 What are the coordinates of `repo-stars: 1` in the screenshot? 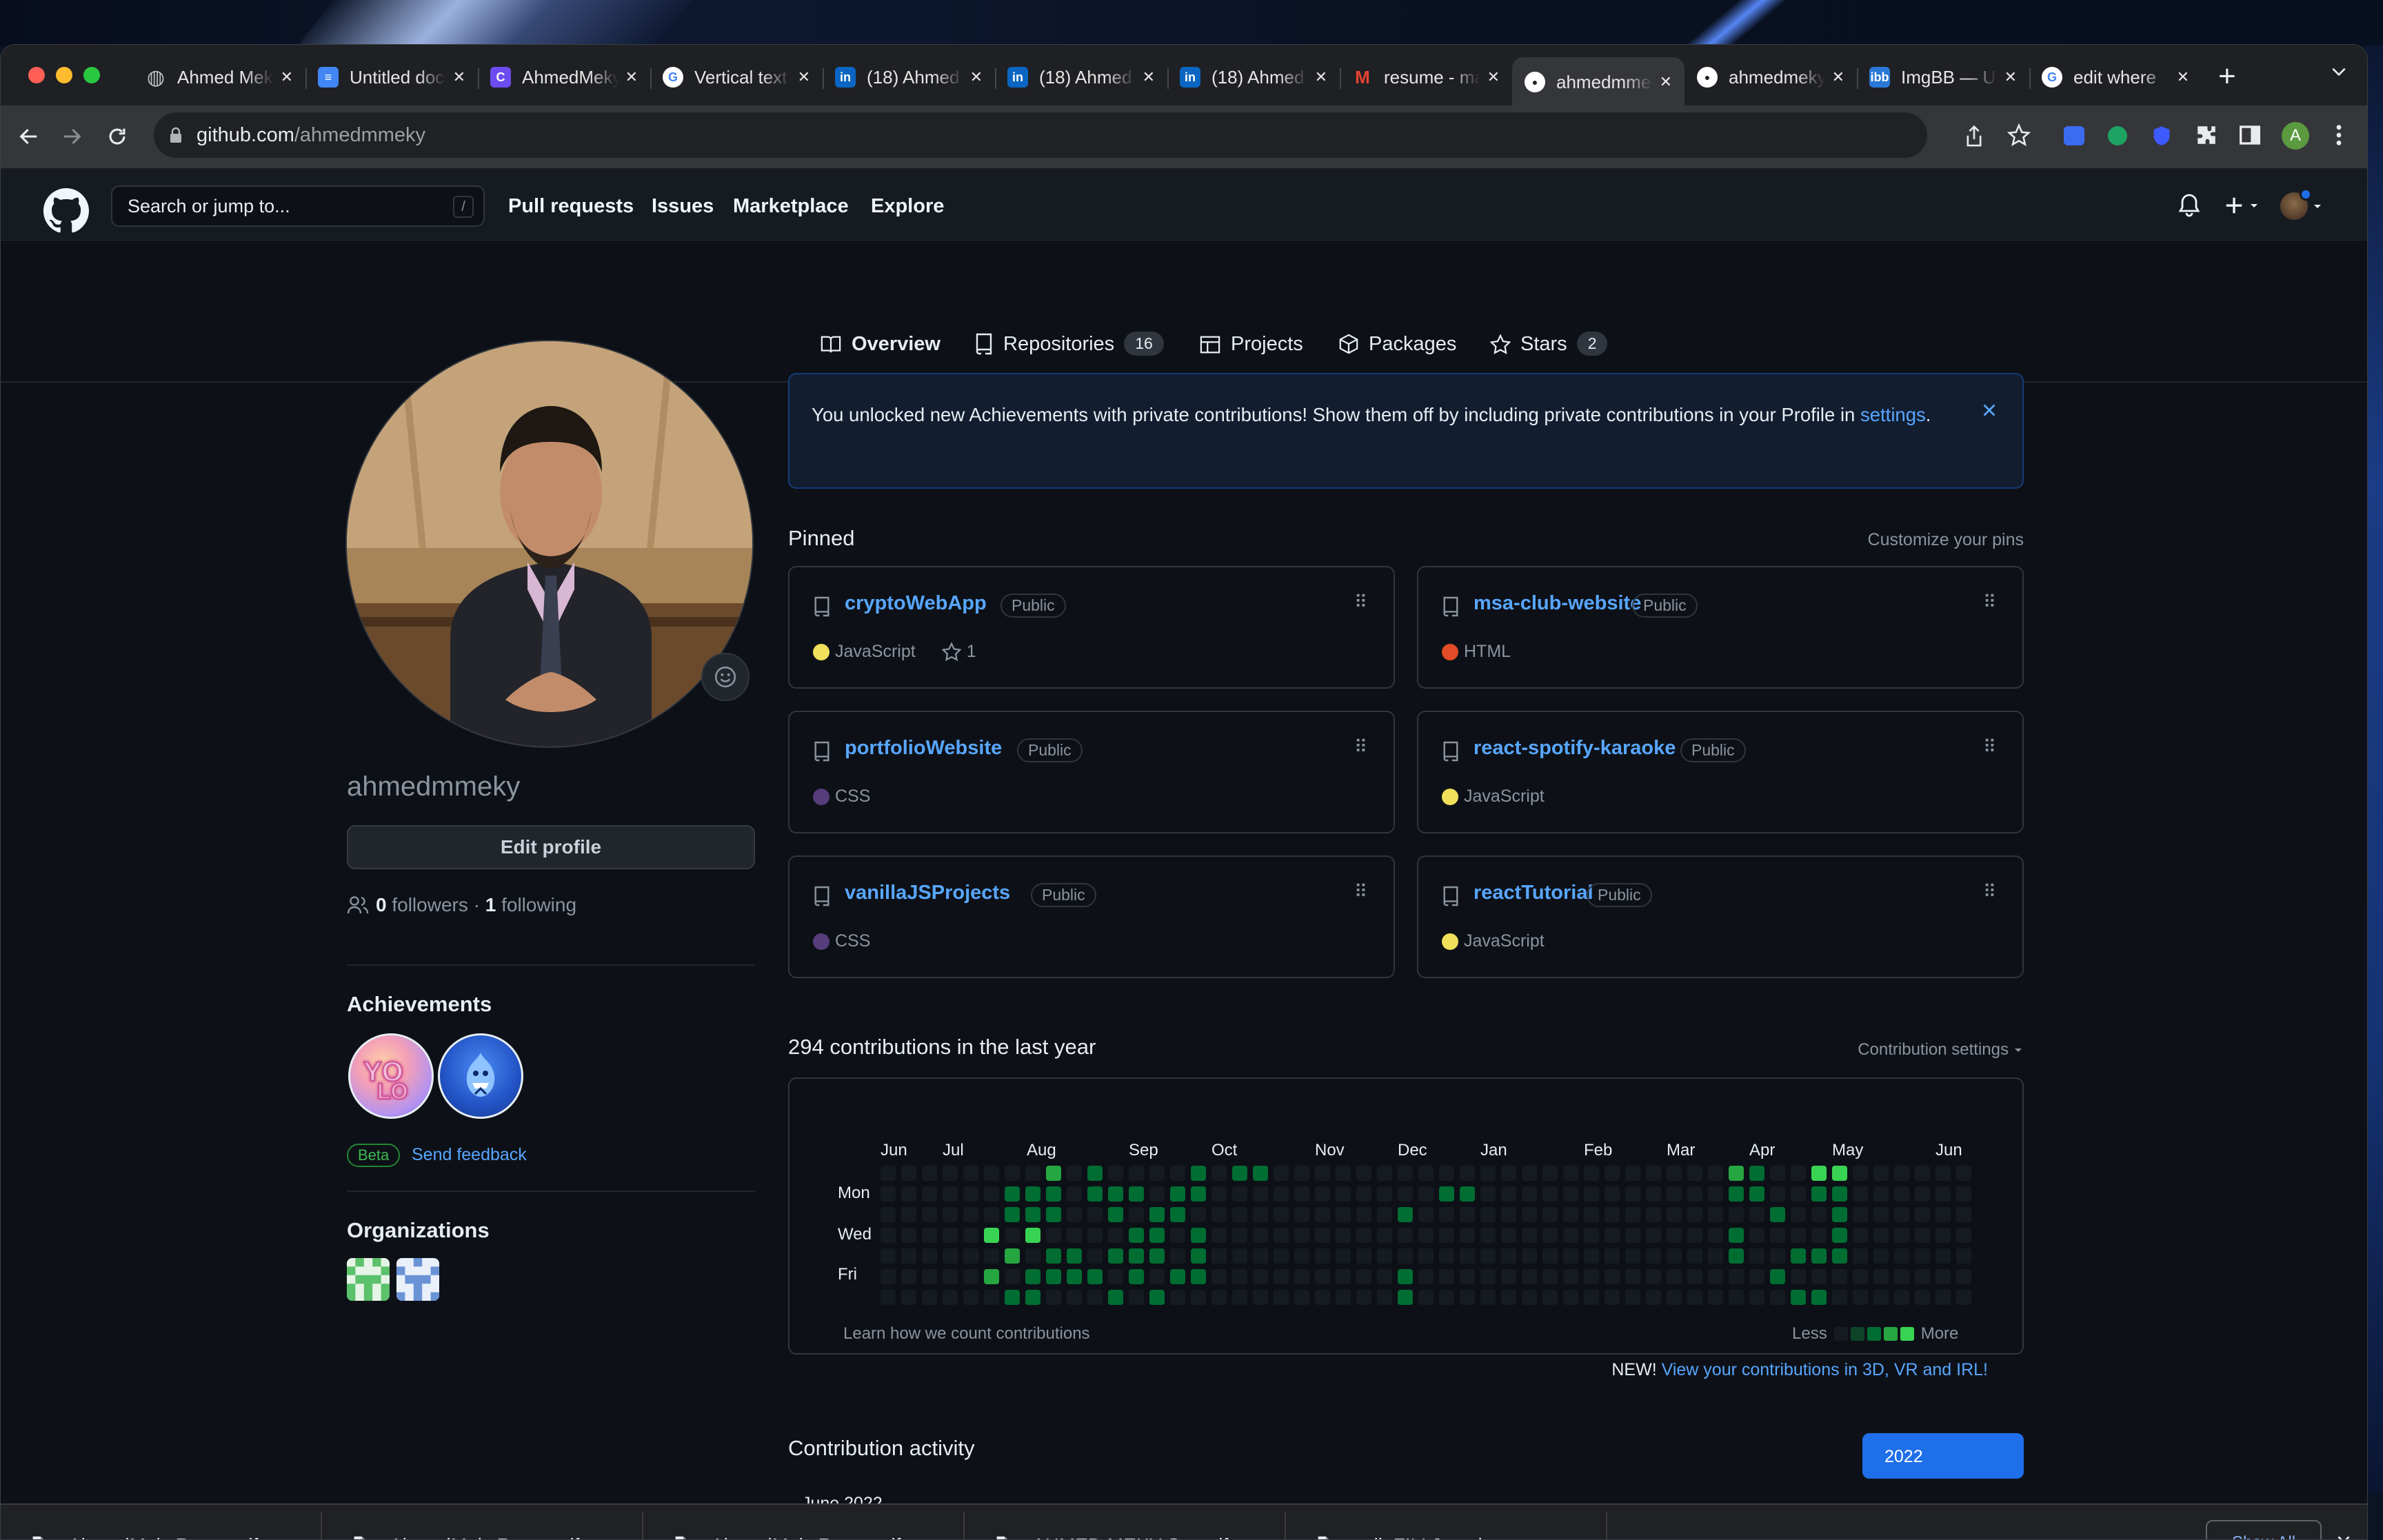 It's located at (958, 652).